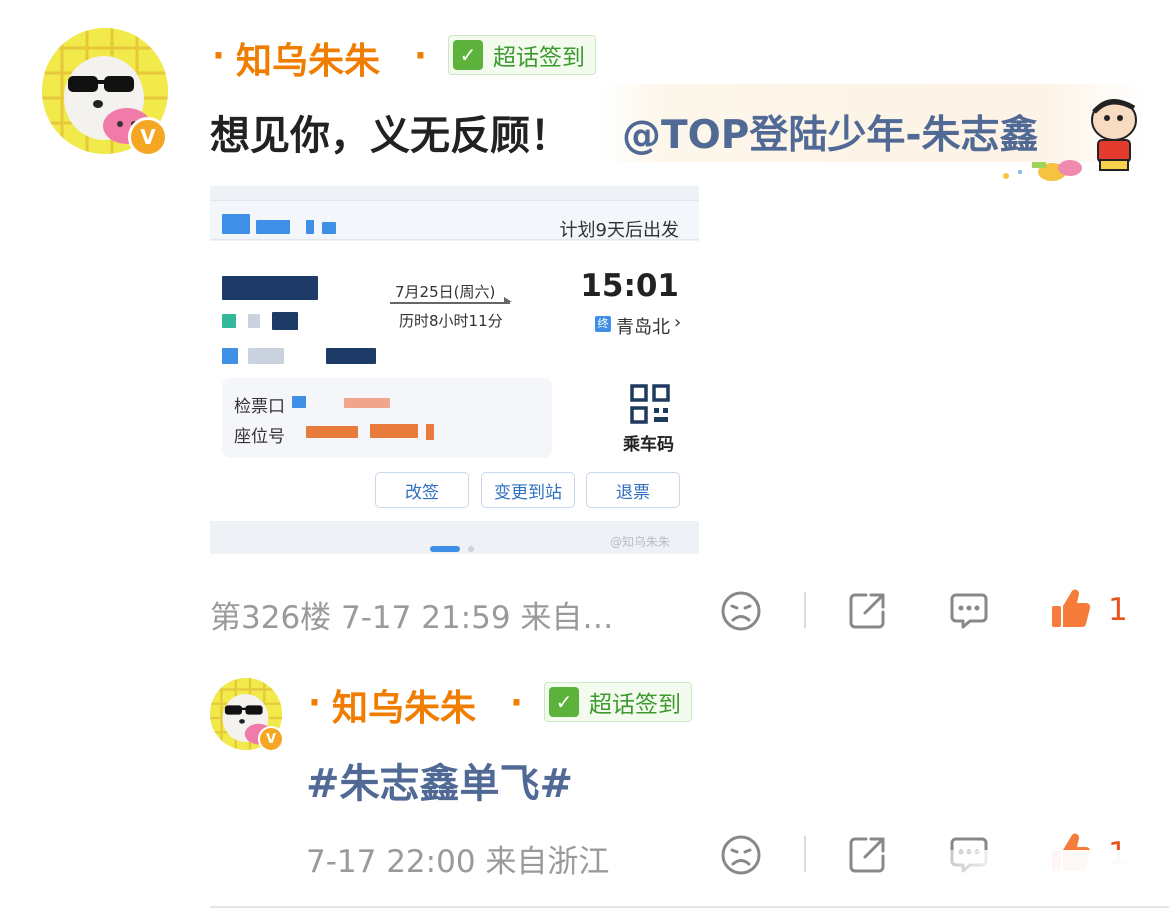 The image size is (1169, 911). Describe the element at coordinates (629, 286) in the screenshot. I see `arrive-time: 15:01` at that location.